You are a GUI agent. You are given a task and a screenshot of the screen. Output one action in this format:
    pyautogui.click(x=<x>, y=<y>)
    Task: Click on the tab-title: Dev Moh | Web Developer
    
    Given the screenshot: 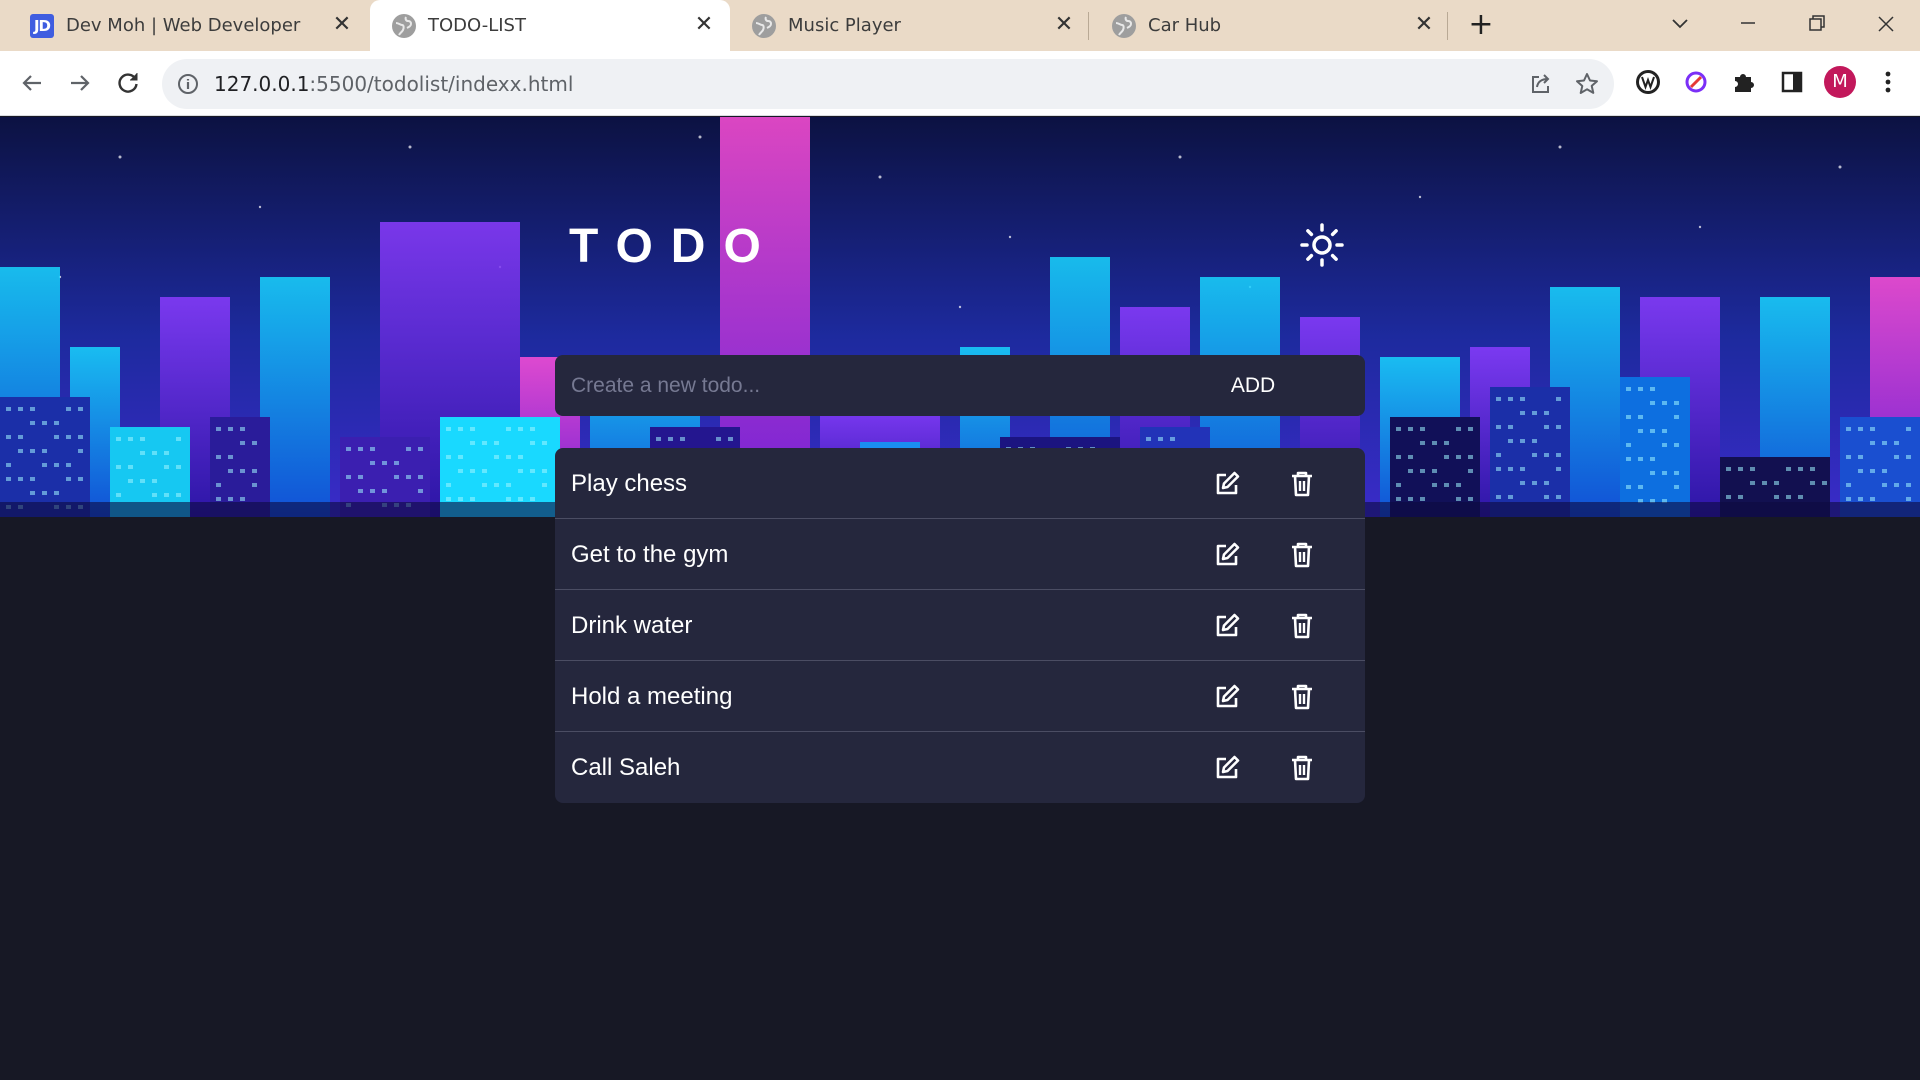 What is the action you would take?
    pyautogui.click(x=183, y=25)
    